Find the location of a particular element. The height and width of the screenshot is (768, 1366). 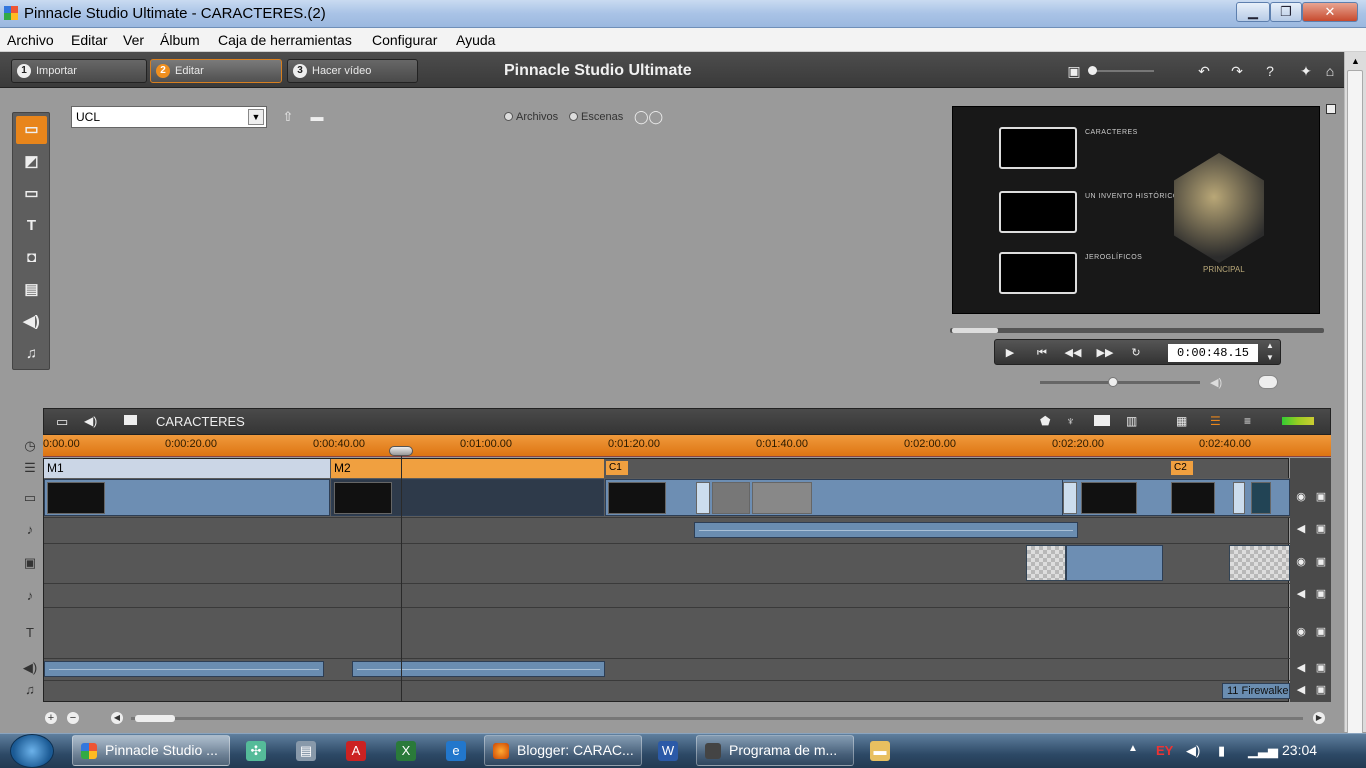

tab-editar: 2 Editar is located at coordinates (216, 71).